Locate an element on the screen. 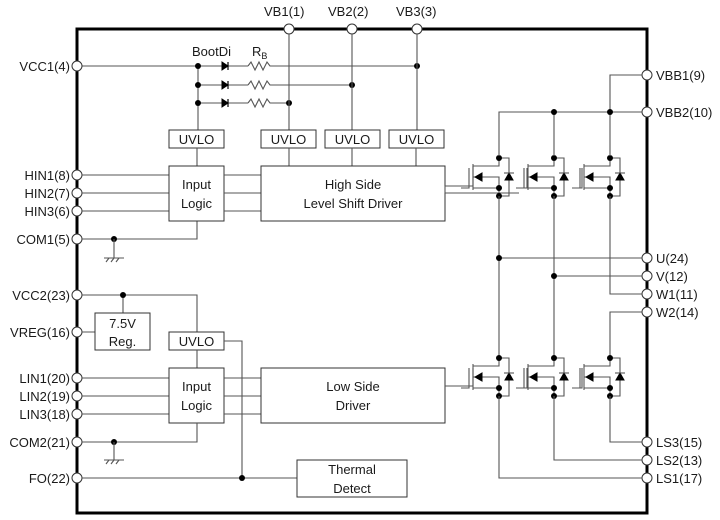 The image size is (720, 520). low-side-mosfets is located at coordinates (543, 377).